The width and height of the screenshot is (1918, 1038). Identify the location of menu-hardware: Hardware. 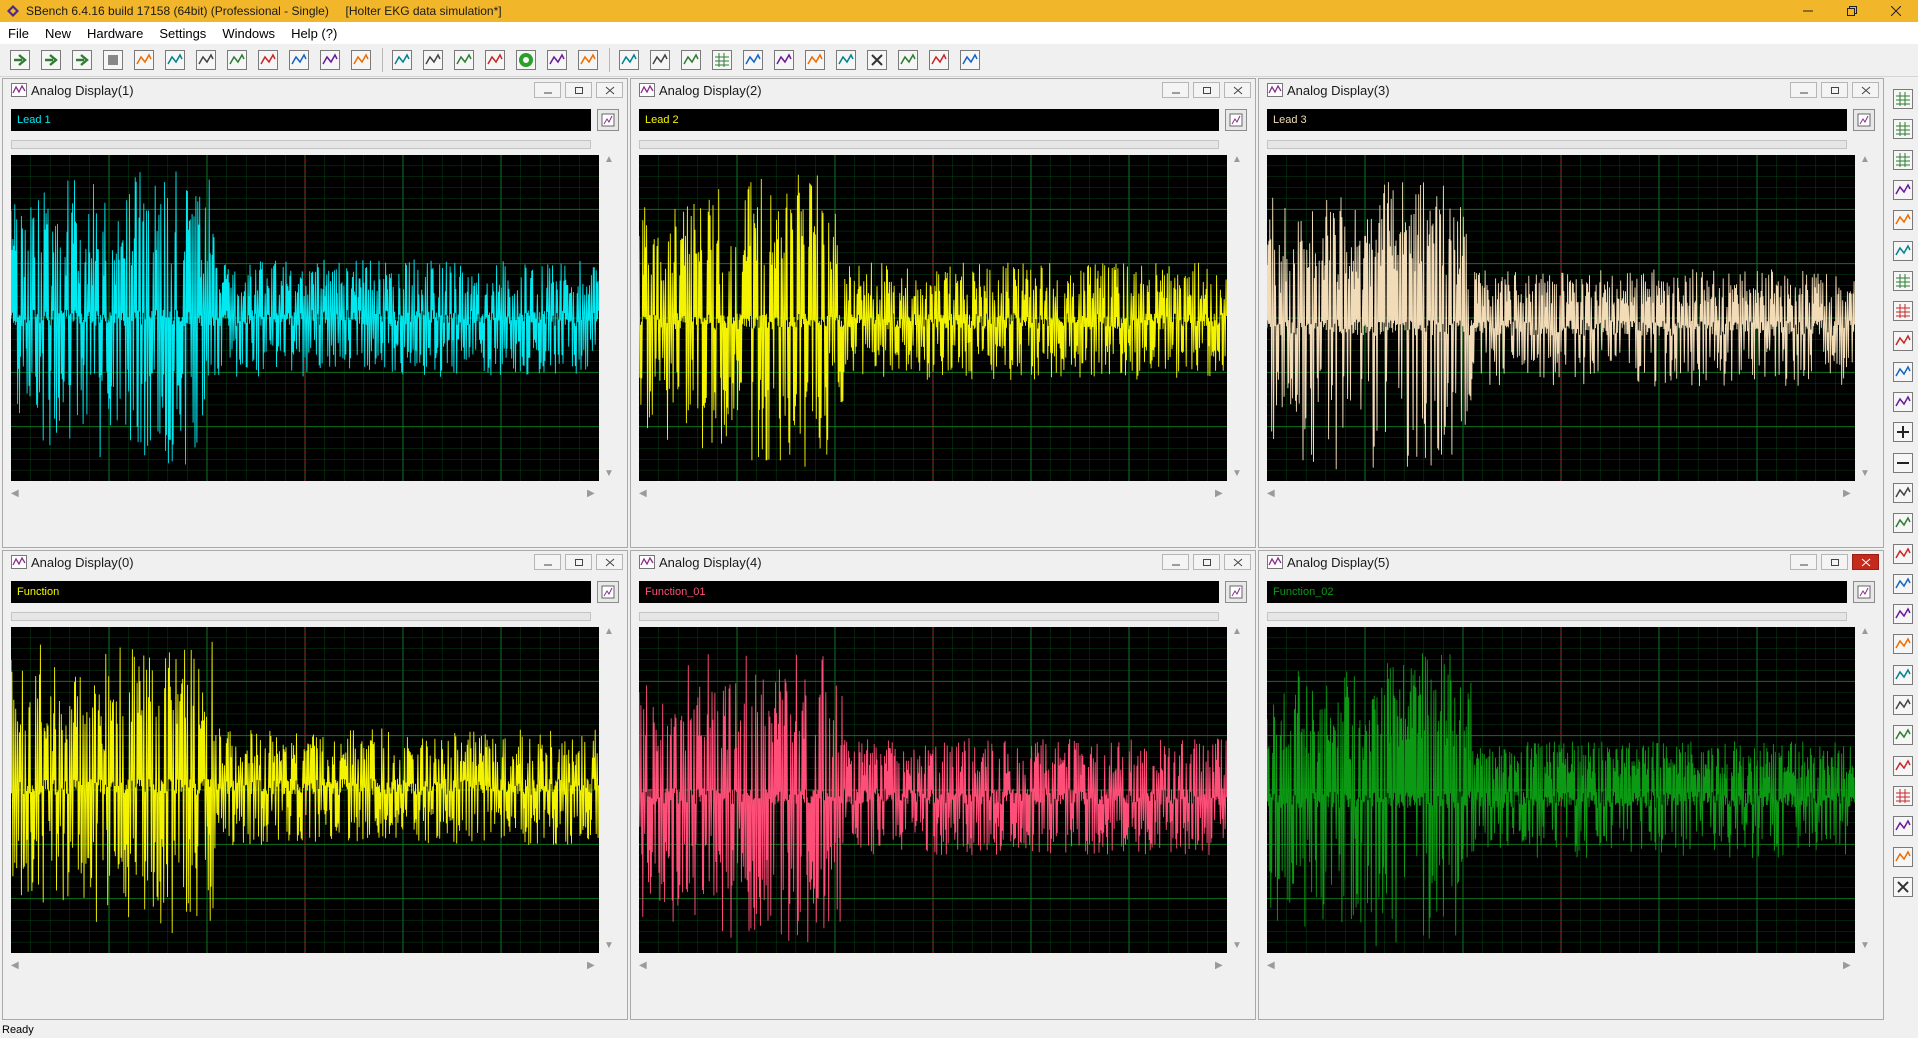
(115, 33).